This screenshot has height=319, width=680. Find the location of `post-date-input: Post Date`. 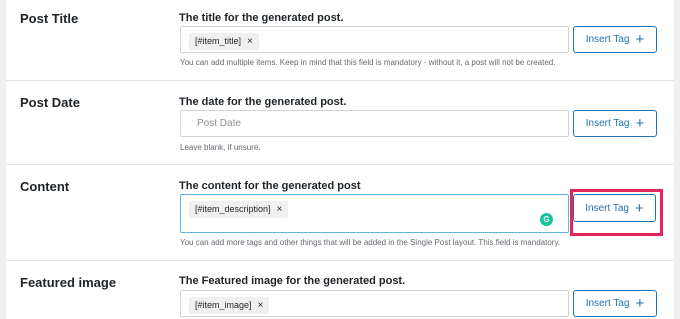

post-date-input: Post Date is located at coordinates (374, 123).